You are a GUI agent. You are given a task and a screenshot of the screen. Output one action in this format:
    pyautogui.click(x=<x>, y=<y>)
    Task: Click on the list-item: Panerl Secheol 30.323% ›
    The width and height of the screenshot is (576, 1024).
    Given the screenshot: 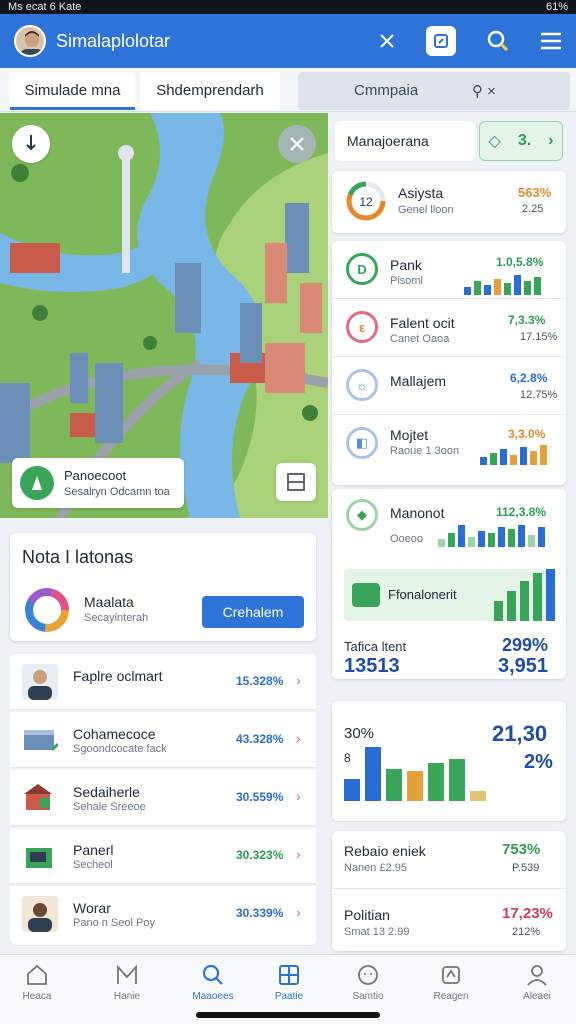 What is the action you would take?
    pyautogui.click(x=163, y=856)
    